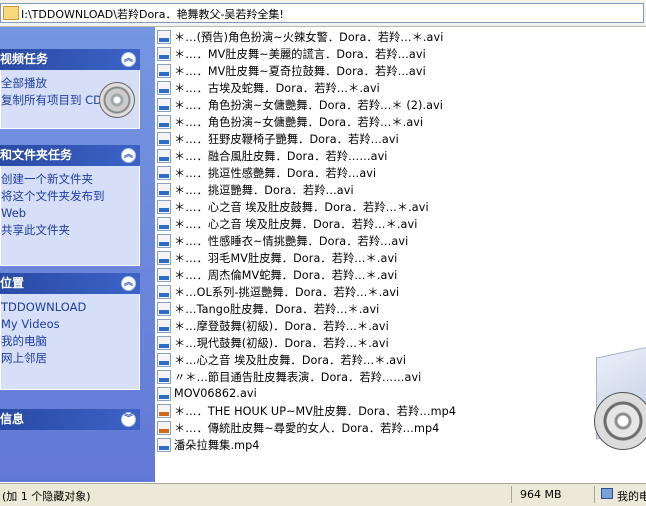 This screenshot has width=646, height=506. I want to click on status-bar: (加 1 个隐藏对象) 964 MB 我的电, so click(323, 494).